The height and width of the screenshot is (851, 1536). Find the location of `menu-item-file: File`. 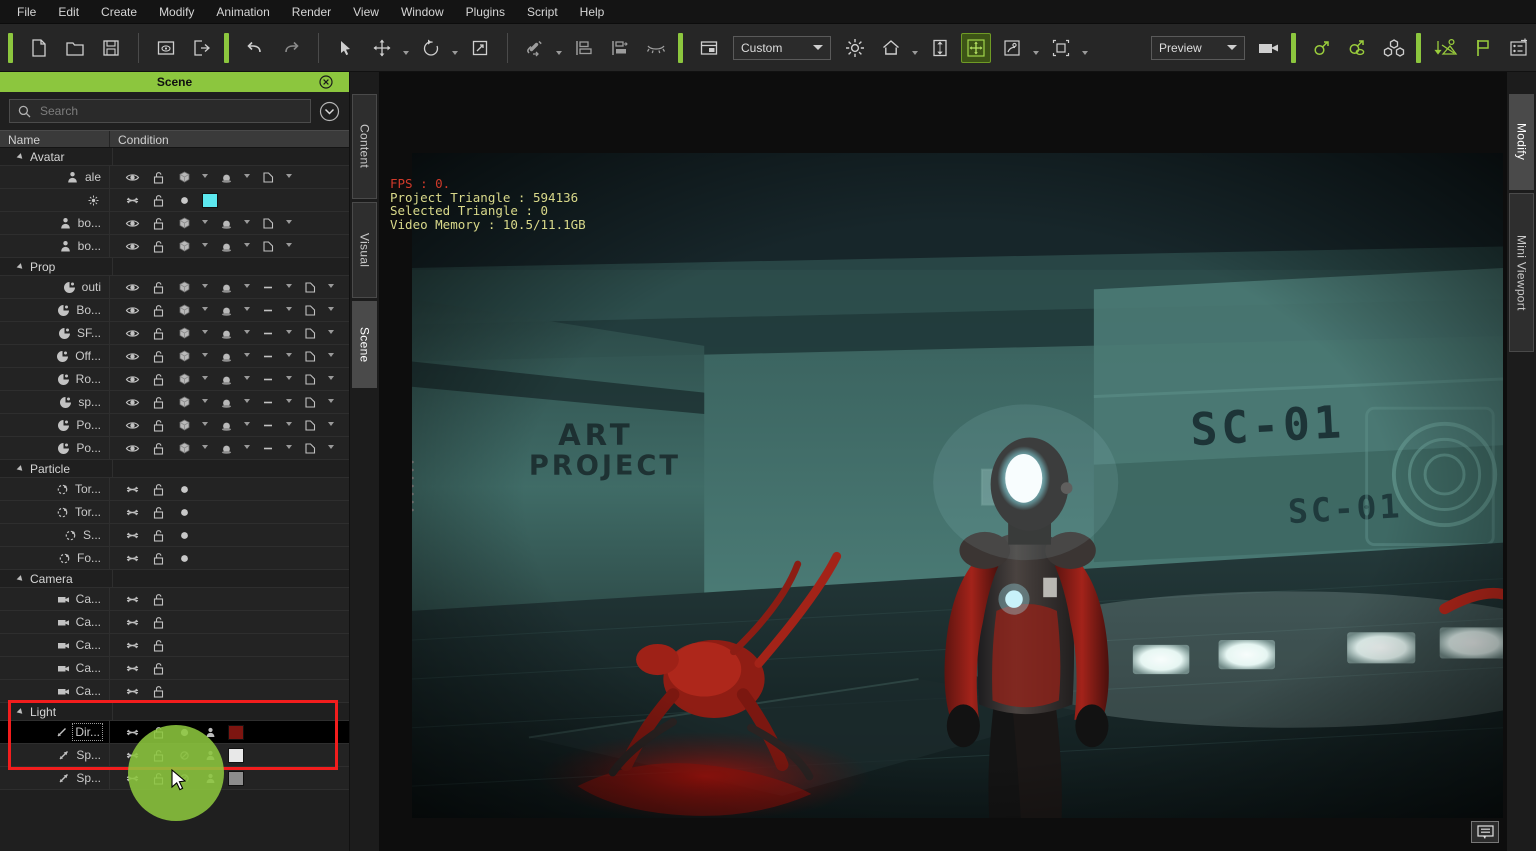

menu-item-file: File is located at coordinates (26, 12).